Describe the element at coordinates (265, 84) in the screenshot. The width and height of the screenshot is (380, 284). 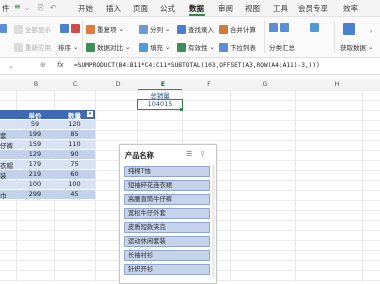
I see `column-header-g: G` at that location.